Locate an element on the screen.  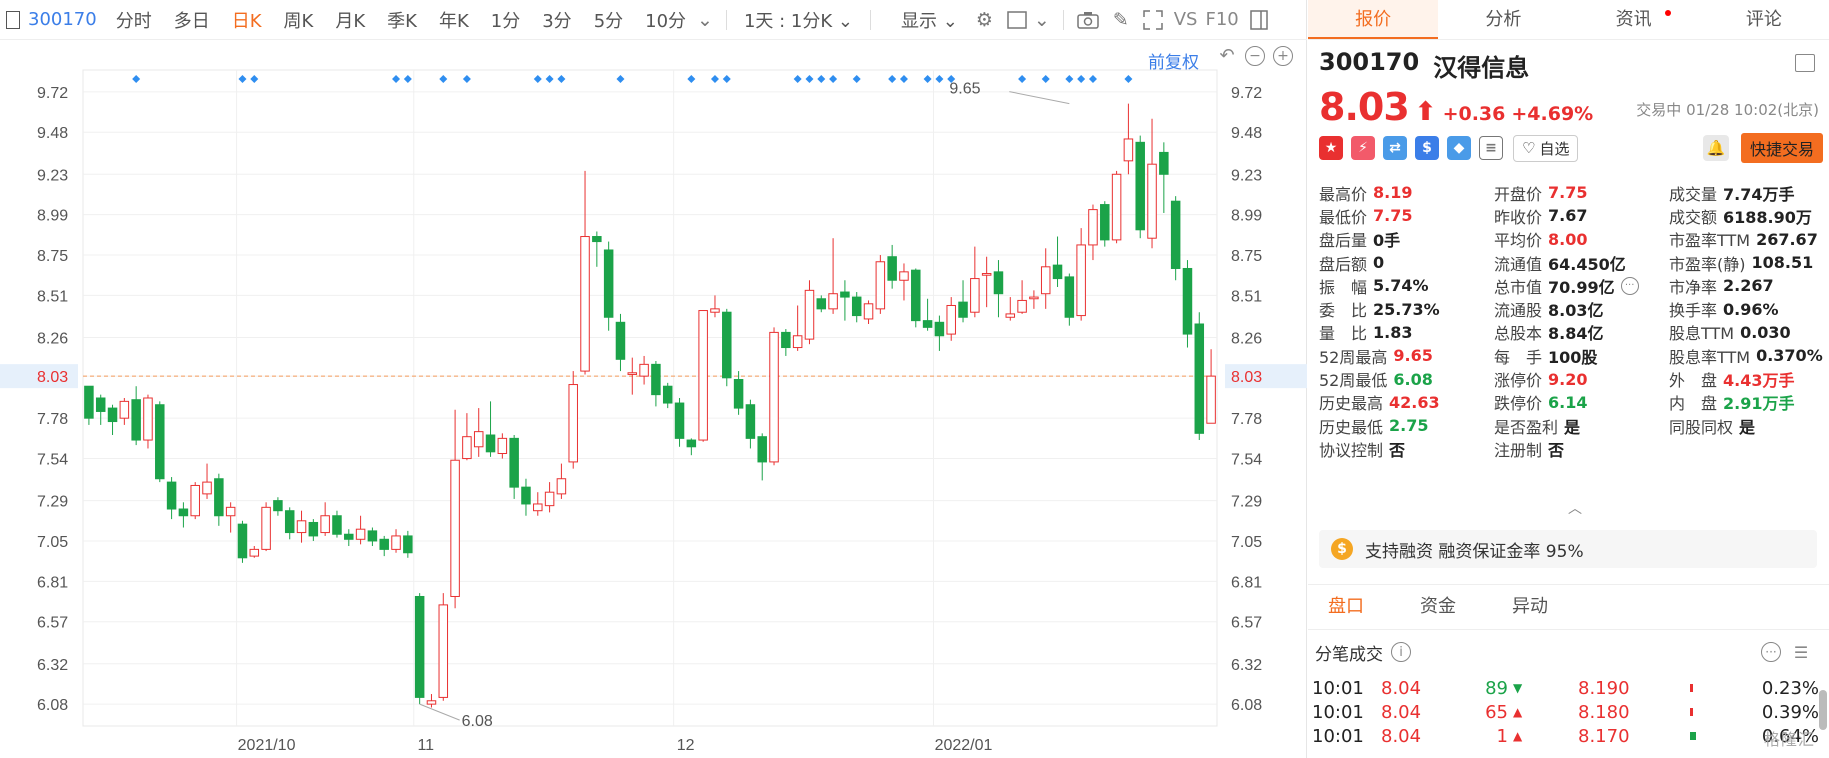
zoom-out-icon: − is located at coordinates (1255, 56).